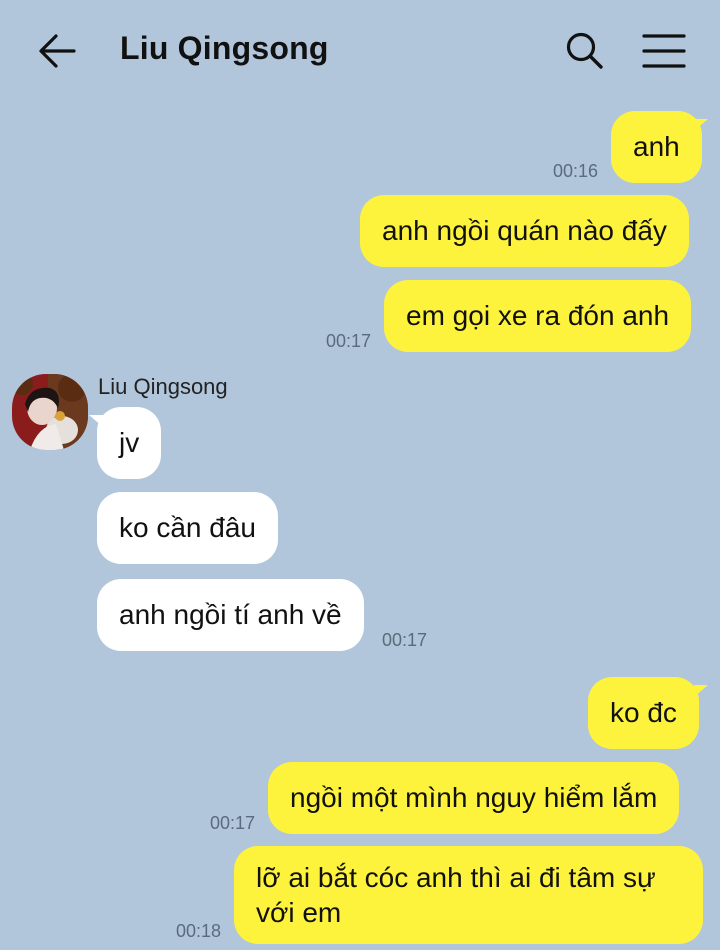 This screenshot has height=950, width=720. What do you see at coordinates (360, 50) in the screenshot?
I see `chat-header: Liu Qingsong` at bounding box center [360, 50].